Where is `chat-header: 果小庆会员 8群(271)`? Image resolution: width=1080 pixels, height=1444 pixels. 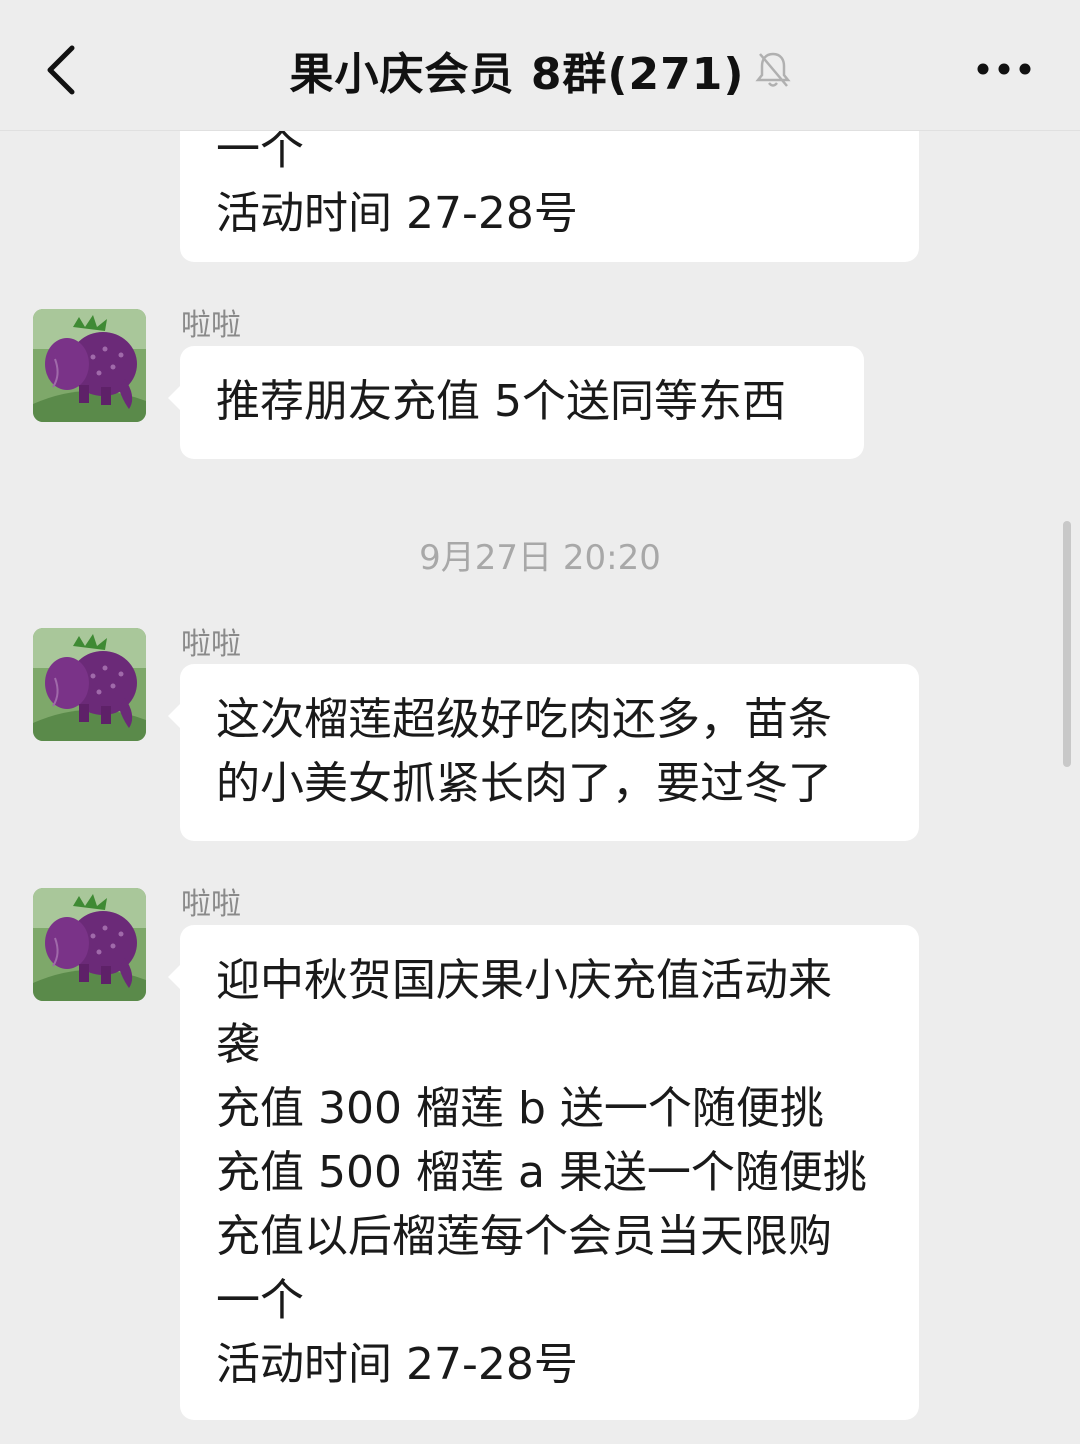
chat-header: 果小庆会员 8群(271) is located at coordinates (540, 65).